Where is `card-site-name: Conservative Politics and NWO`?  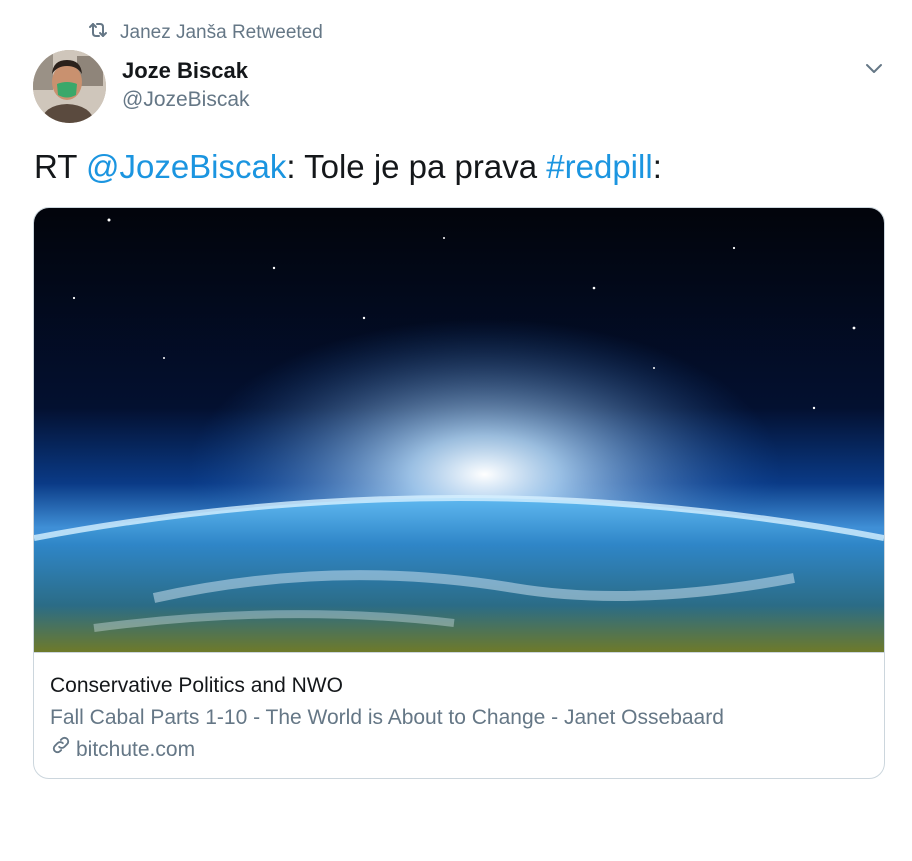 card-site-name: Conservative Politics and NWO is located at coordinates (196, 685).